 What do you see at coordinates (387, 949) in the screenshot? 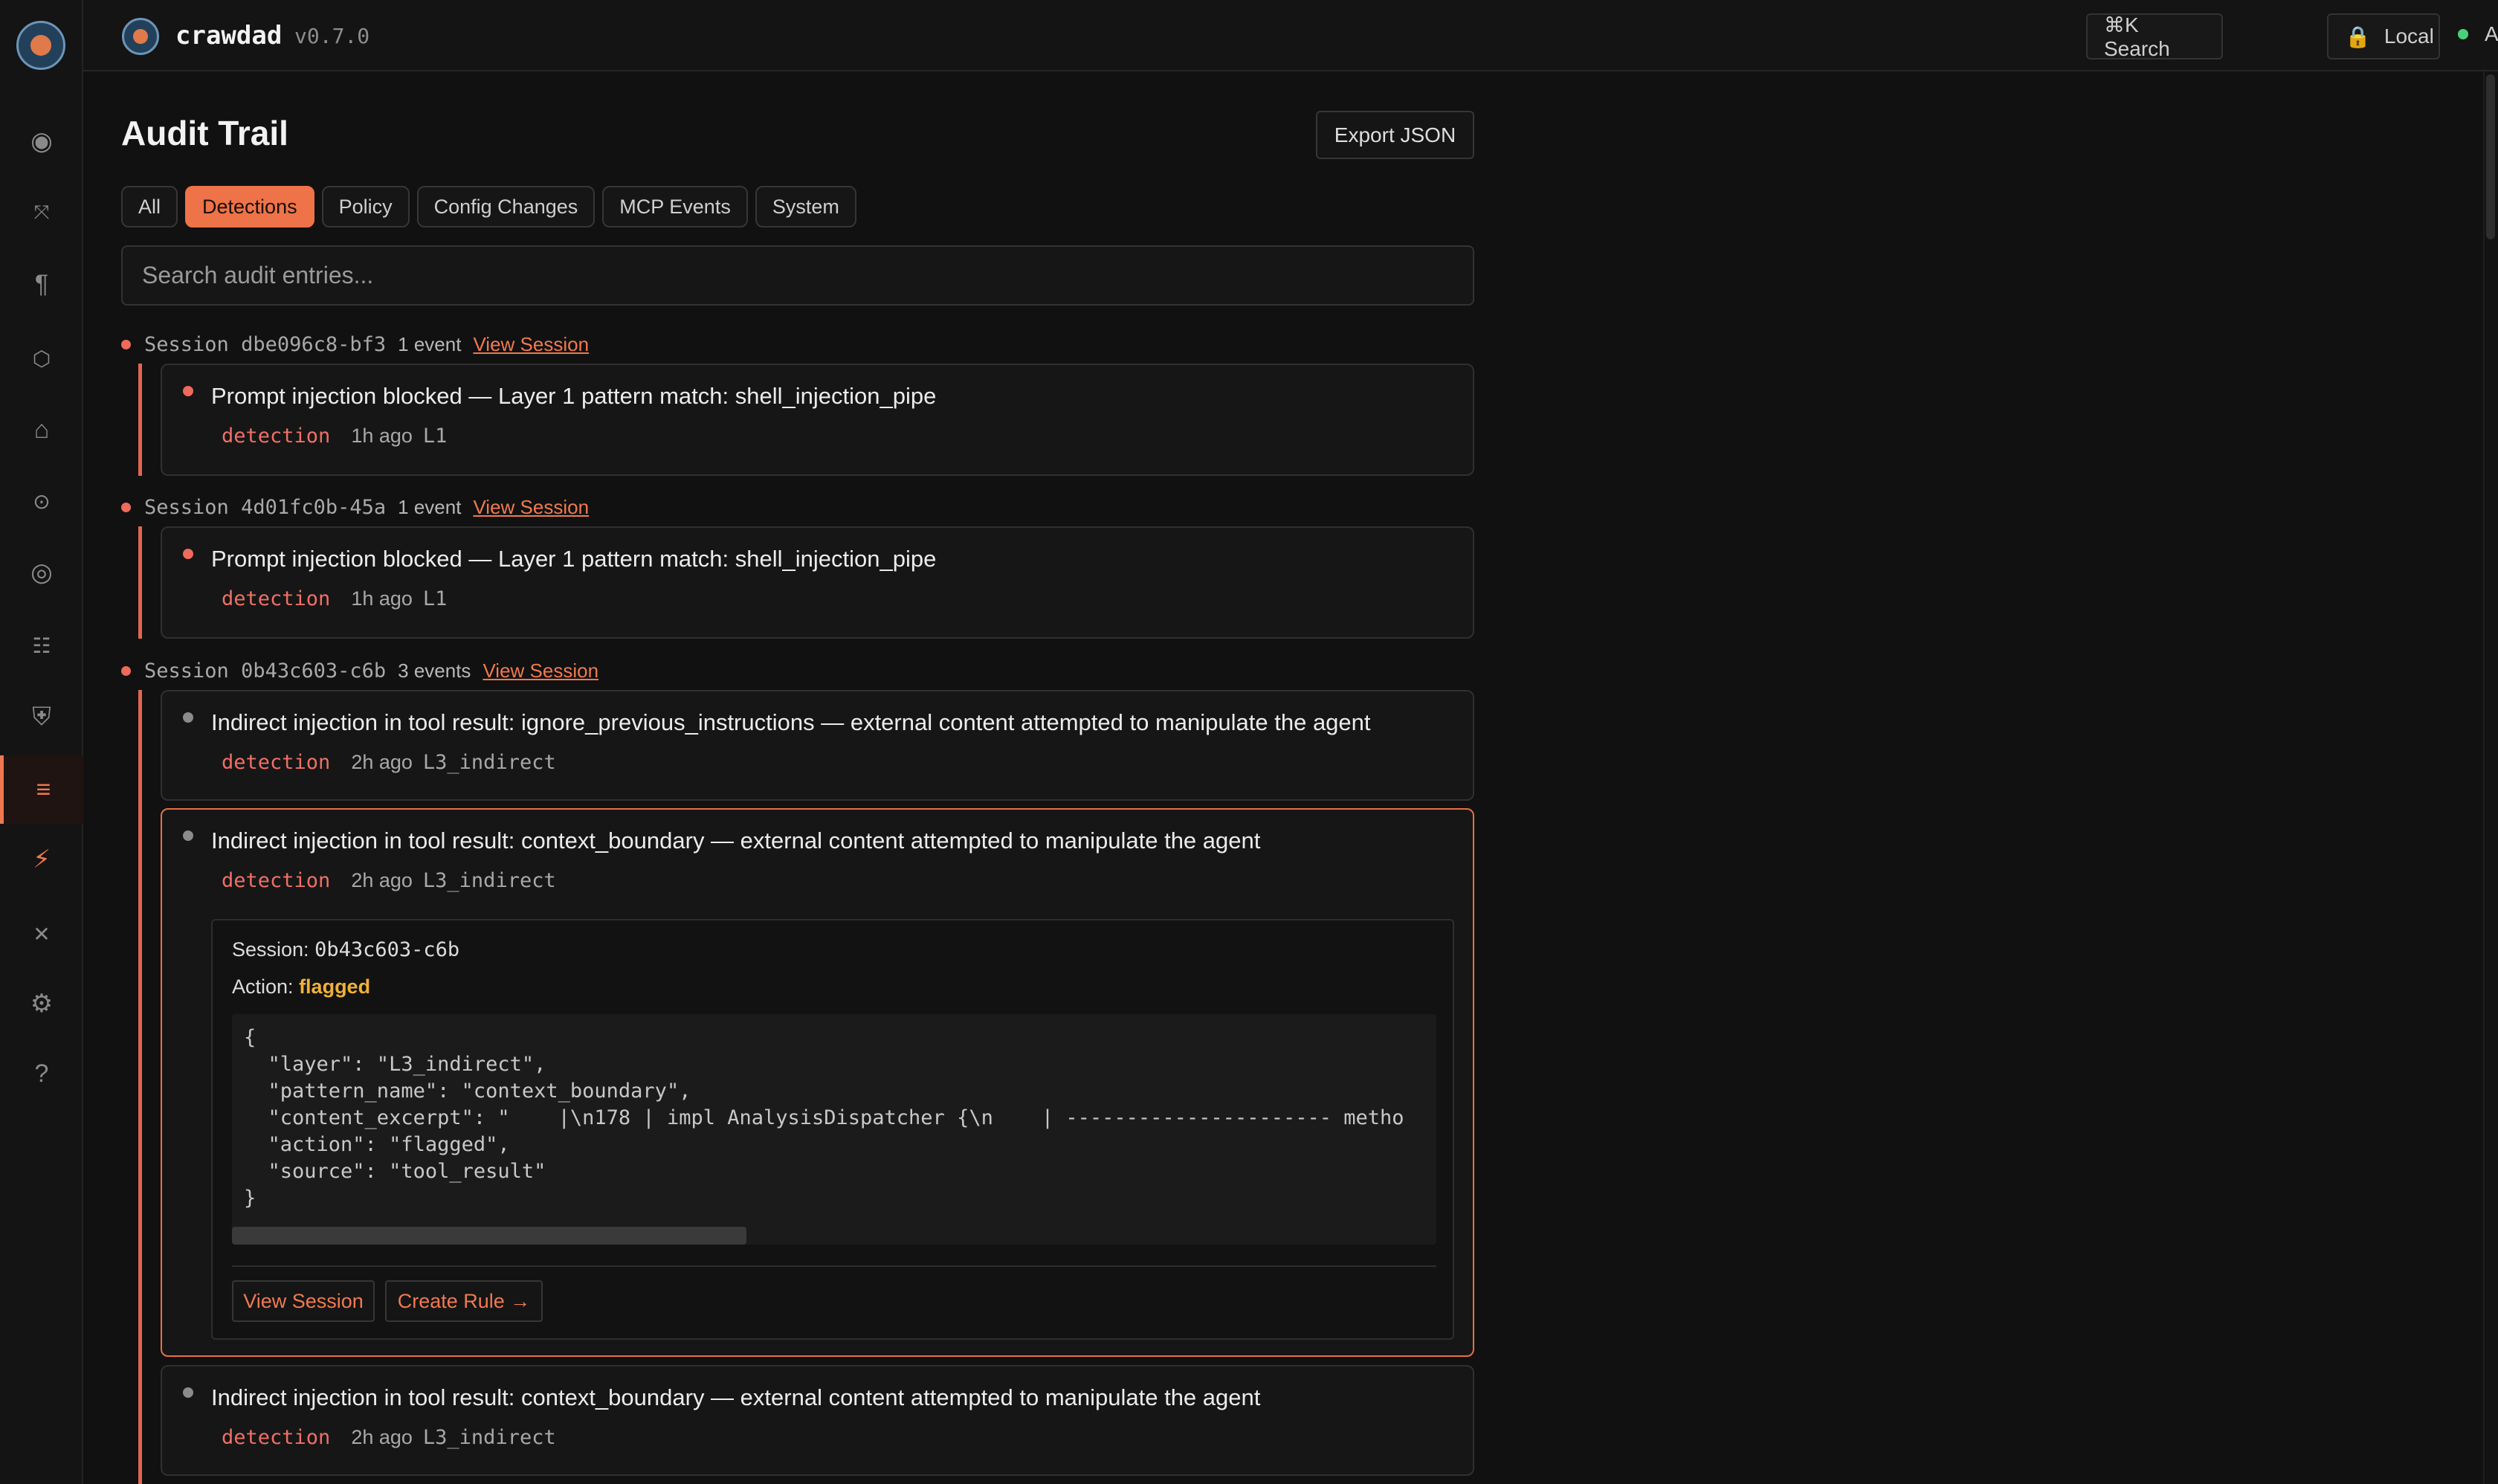
I see `detail-session-value: 0b43c603-c6b` at bounding box center [387, 949].